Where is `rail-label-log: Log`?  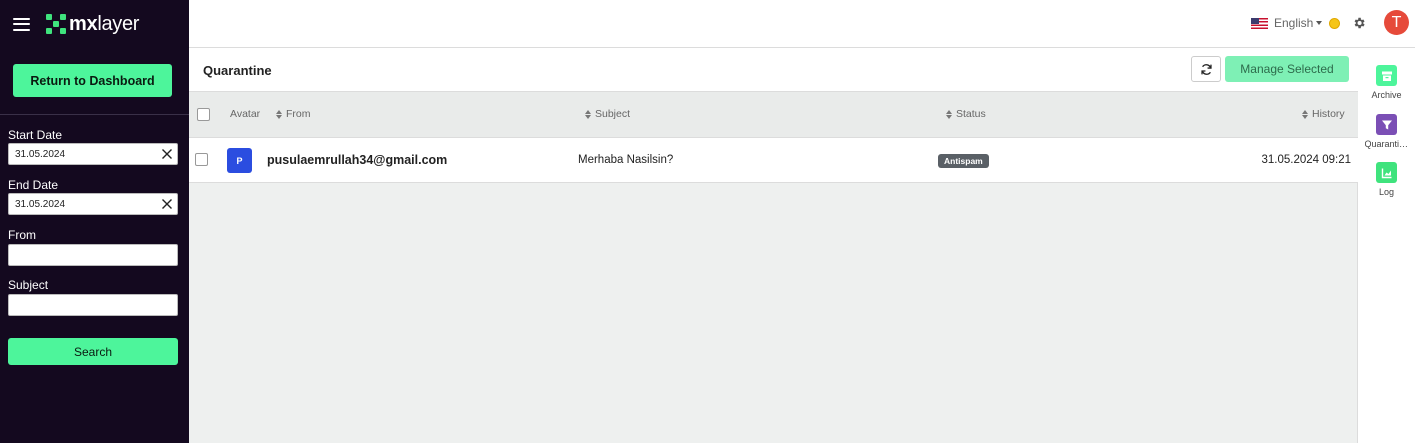
rail-label-log: Log is located at coordinates (1386, 192).